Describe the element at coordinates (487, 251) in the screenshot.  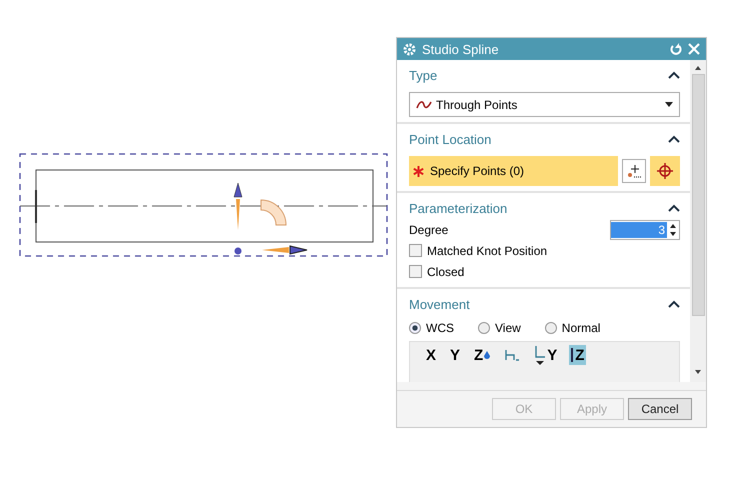
I see `checkbox-label: Matched Knot Position` at that location.